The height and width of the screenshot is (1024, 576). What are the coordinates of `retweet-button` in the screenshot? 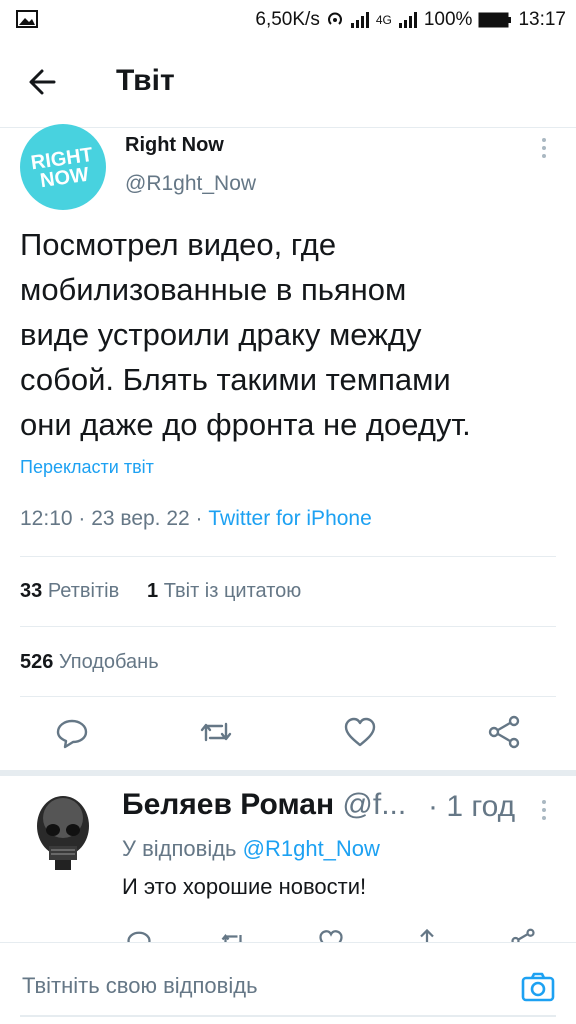 It's located at (216, 732).